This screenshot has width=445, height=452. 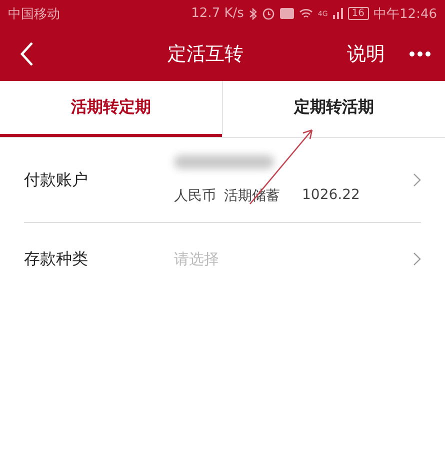 I want to click on account-balance: 1026.22, so click(x=331, y=196).